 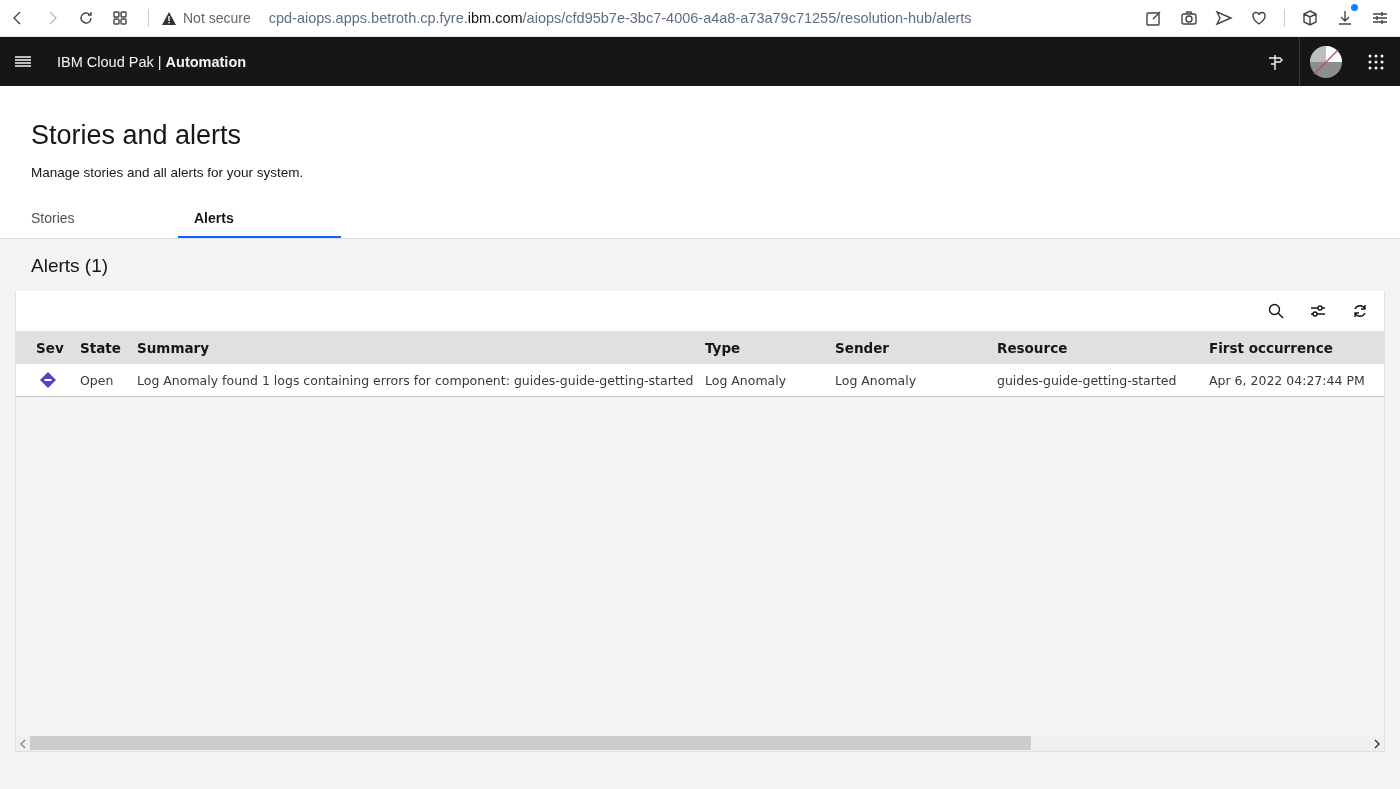 What do you see at coordinates (421, 347) in the screenshot?
I see `column-header: Summary` at bounding box center [421, 347].